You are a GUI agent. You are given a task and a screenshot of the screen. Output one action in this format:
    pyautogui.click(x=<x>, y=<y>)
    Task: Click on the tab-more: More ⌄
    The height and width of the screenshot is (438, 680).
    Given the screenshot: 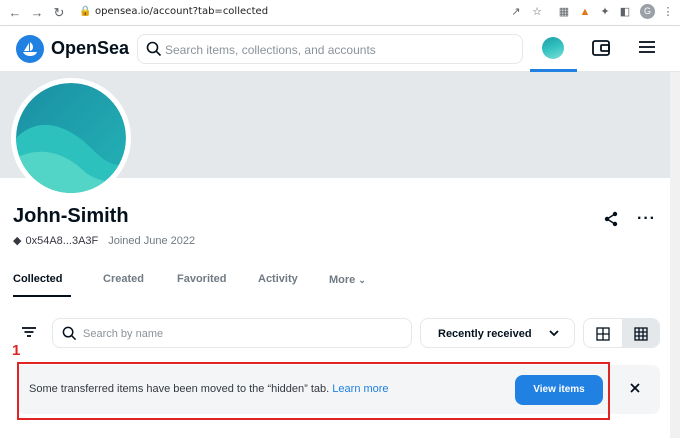 What is the action you would take?
    pyautogui.click(x=347, y=280)
    